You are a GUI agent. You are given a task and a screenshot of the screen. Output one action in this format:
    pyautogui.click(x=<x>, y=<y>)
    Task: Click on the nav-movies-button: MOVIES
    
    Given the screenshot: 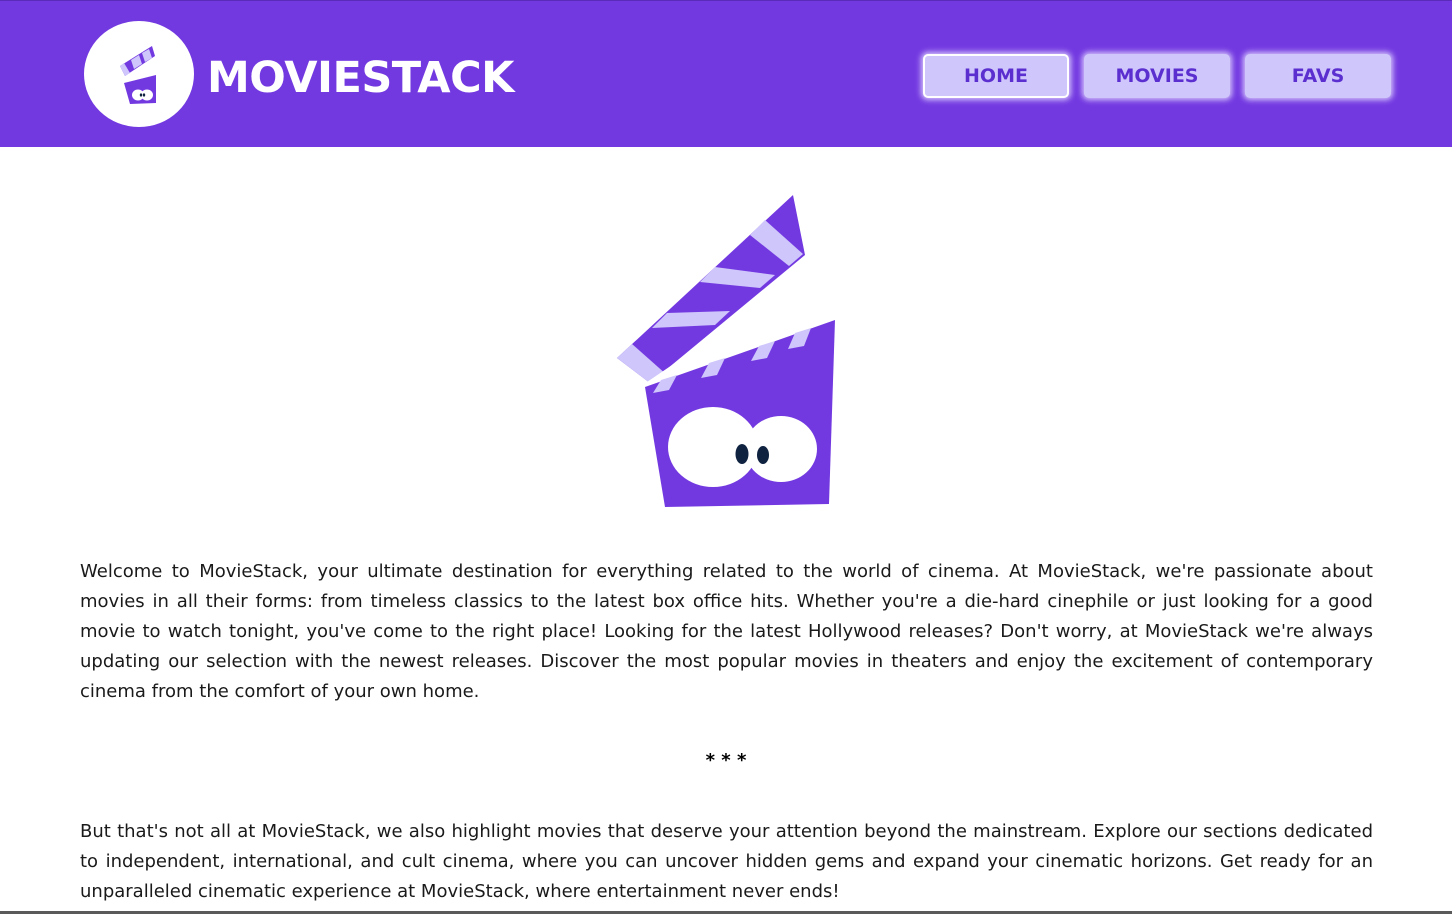 What is the action you would take?
    pyautogui.click(x=1157, y=76)
    